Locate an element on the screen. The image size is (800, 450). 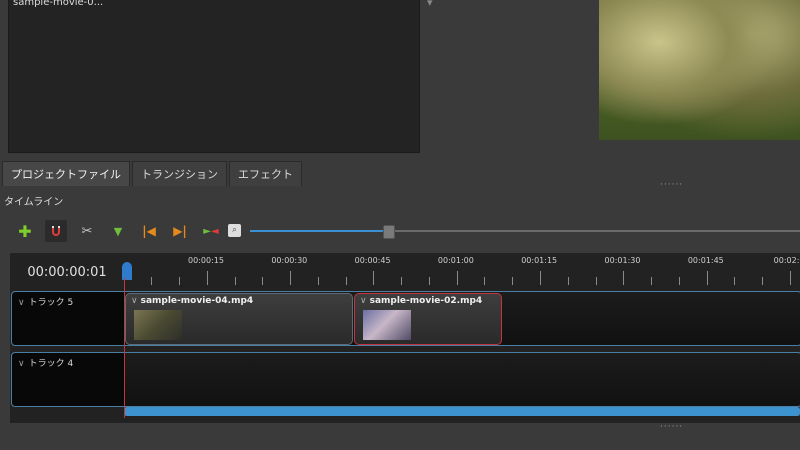
track-header: ∨ トラック 5 is located at coordinates (68, 318).